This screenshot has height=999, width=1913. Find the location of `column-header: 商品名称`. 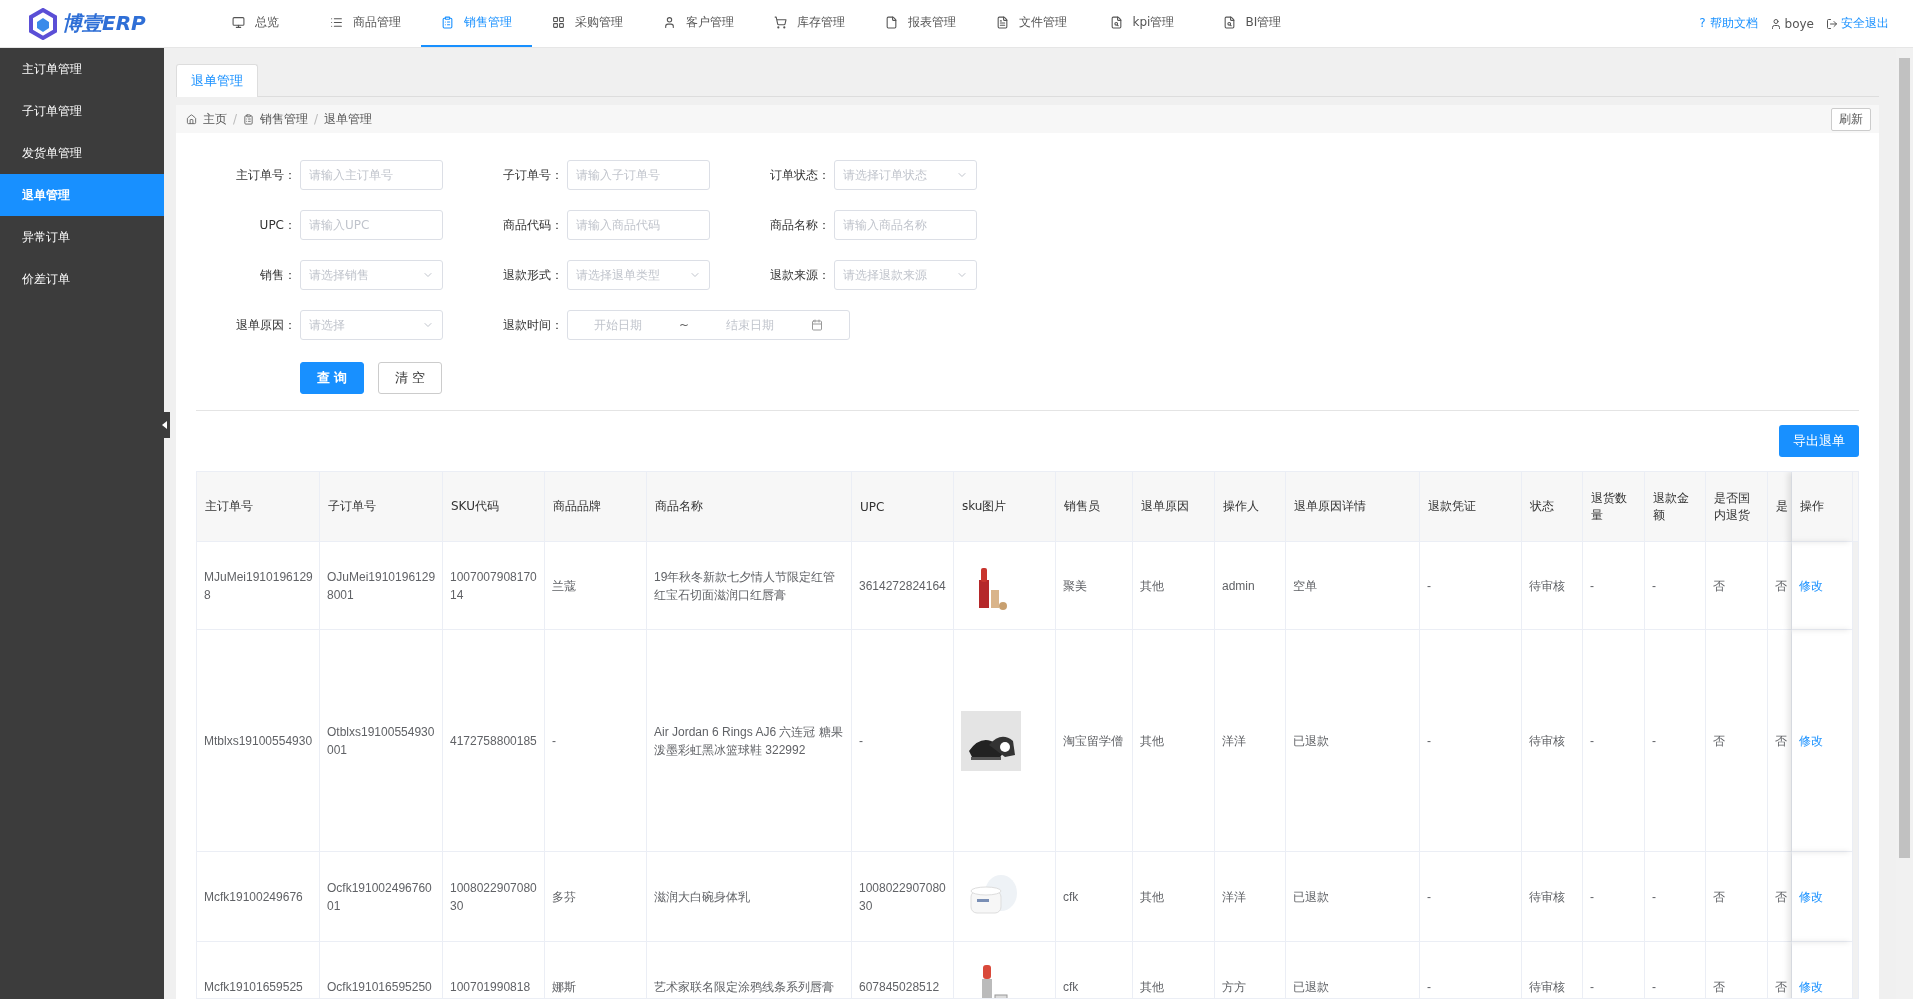

column-header: 商品名称 is located at coordinates (749, 507).